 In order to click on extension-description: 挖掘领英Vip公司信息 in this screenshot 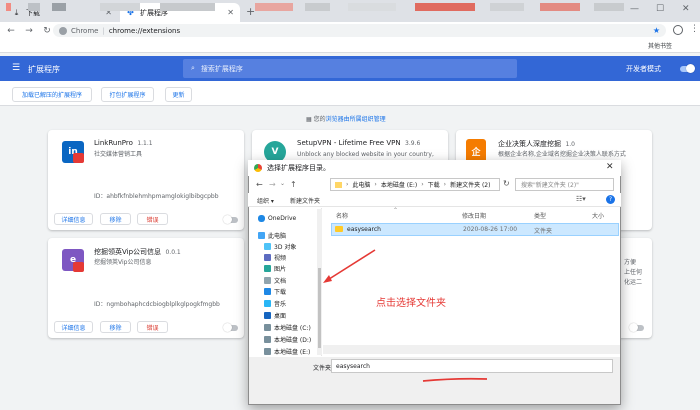, I will do `click(123, 262)`.